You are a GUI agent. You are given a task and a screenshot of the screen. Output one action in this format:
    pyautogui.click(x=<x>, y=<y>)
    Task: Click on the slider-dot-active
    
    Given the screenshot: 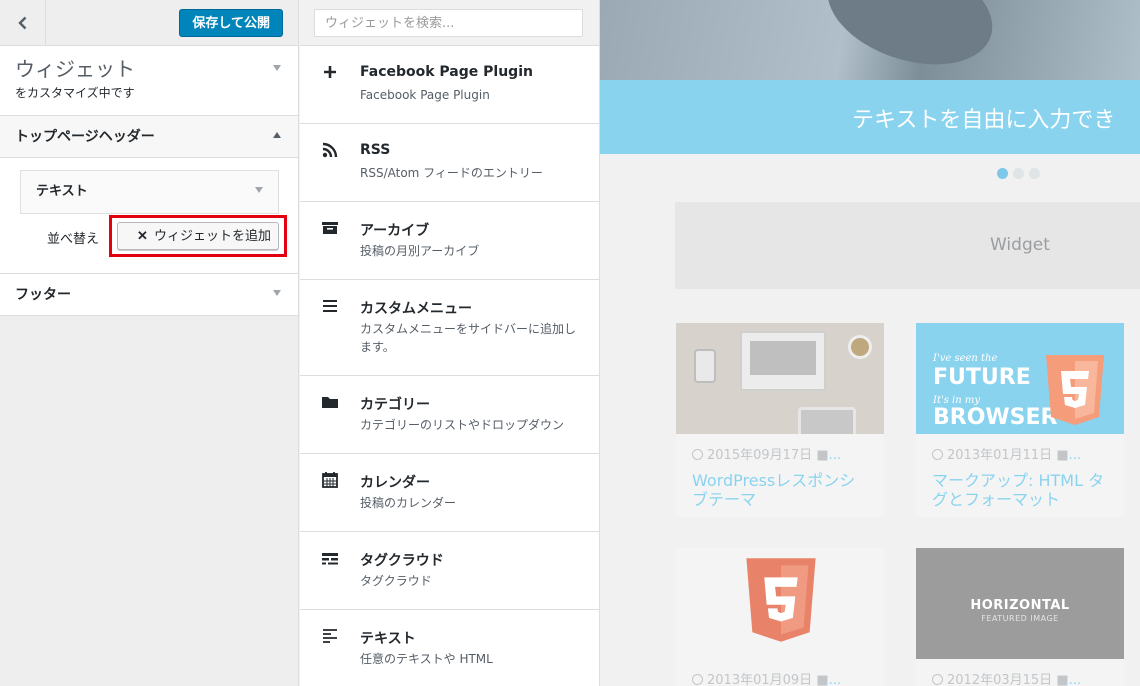 What is the action you would take?
    pyautogui.click(x=1002, y=173)
    